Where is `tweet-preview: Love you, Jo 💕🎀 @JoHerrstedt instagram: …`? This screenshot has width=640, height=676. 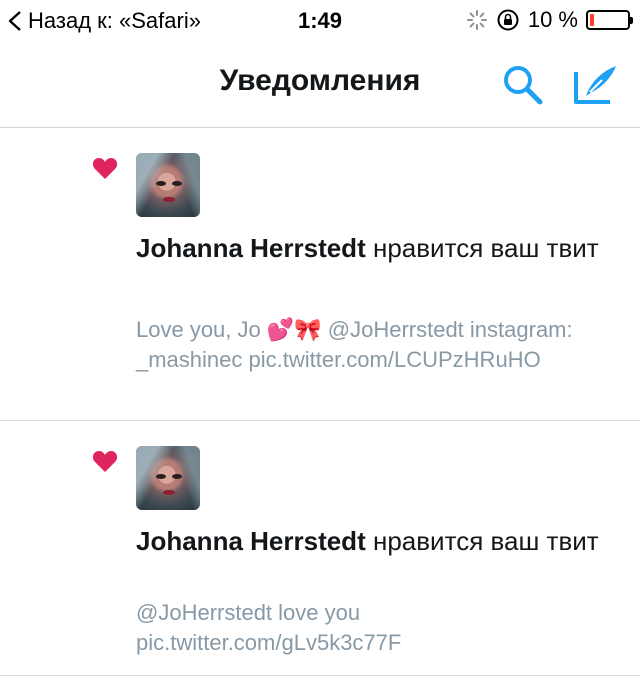 tweet-preview: Love you, Jo 💕🎀 @JoHerrstedt instagram: … is located at coordinates (371, 345).